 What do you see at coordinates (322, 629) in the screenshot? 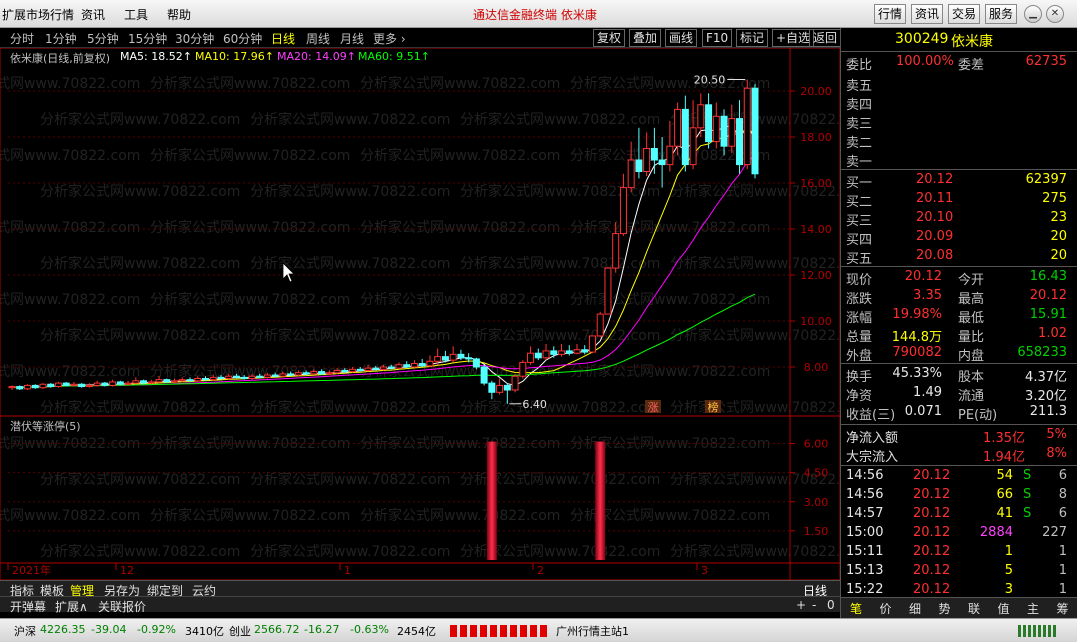
I see `cy-change: -16.27` at bounding box center [322, 629].